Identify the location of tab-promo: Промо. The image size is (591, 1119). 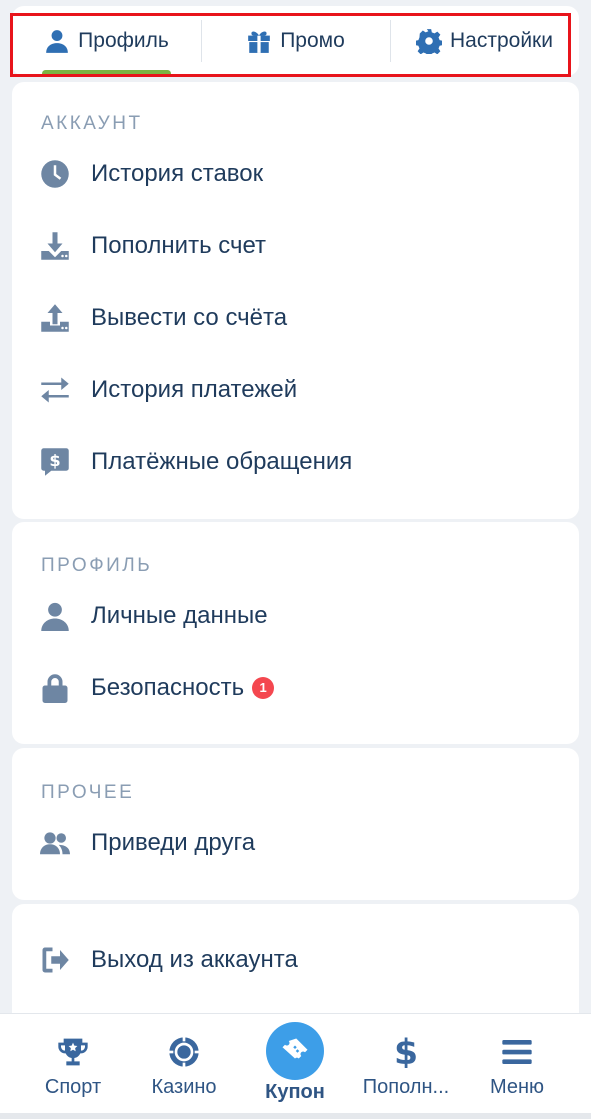
(295, 41).